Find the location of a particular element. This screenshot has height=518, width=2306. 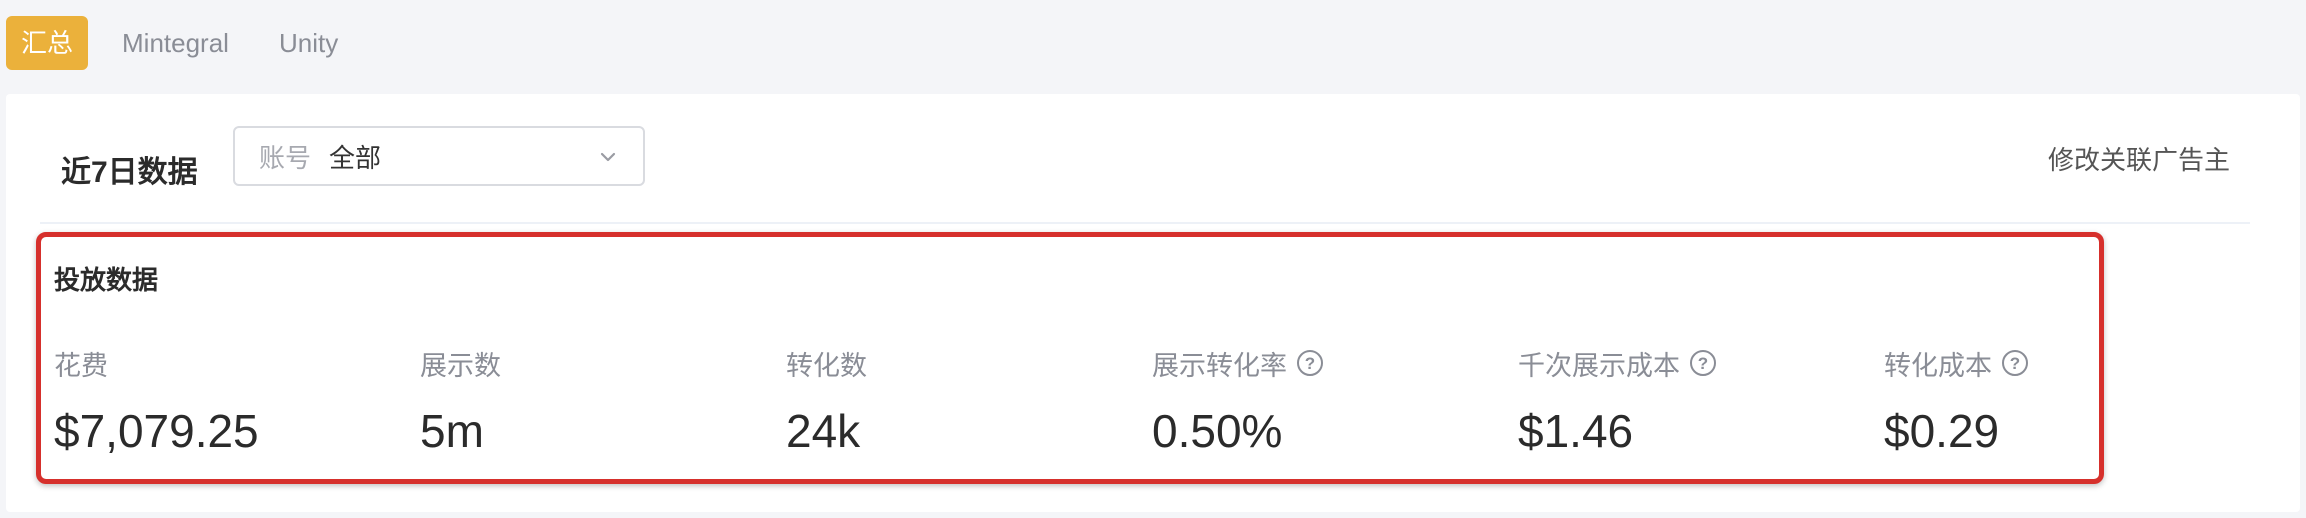

metric-value: 5m is located at coordinates (452, 431).